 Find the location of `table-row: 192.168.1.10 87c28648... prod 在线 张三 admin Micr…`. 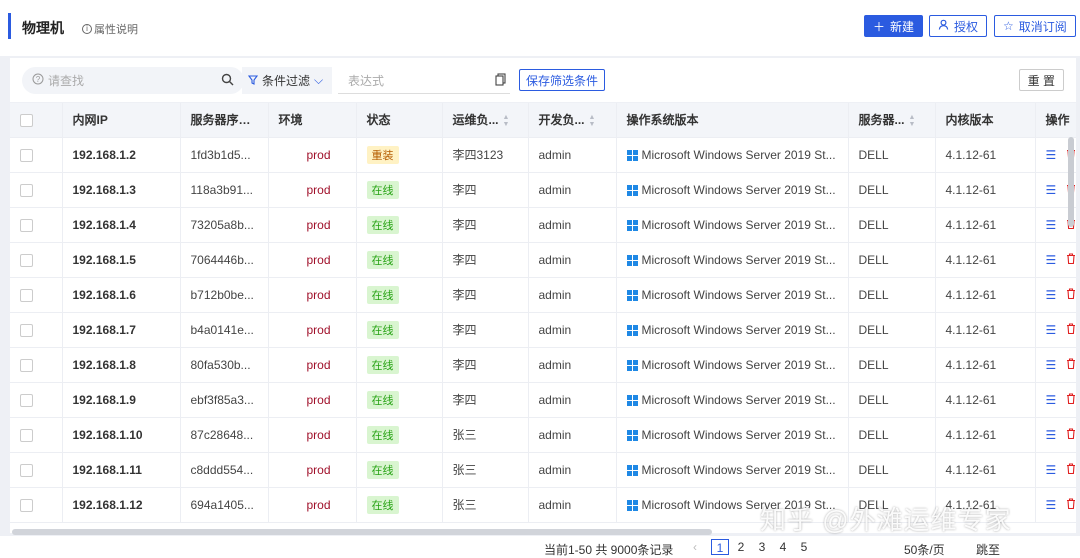

table-row: 192.168.1.10 87c28648... prod 在线 张三 admin Micr… is located at coordinates (543, 435).